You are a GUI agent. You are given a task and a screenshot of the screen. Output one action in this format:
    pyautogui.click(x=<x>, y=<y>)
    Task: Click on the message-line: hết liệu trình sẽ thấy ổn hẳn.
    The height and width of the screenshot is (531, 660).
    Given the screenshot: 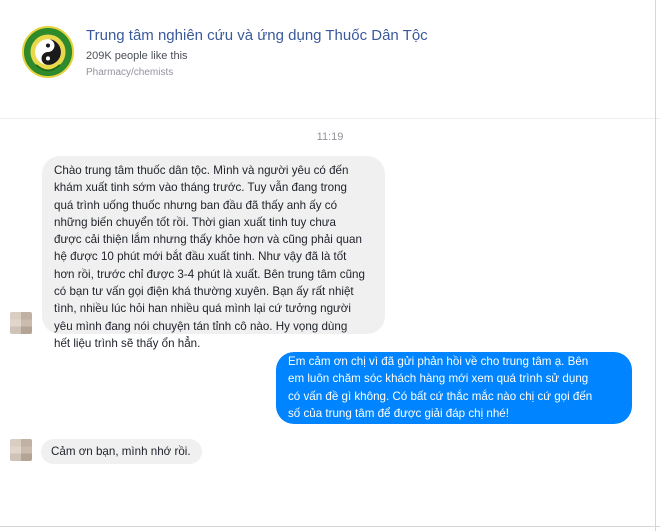 What is the action you would take?
    pyautogui.click(x=127, y=343)
    